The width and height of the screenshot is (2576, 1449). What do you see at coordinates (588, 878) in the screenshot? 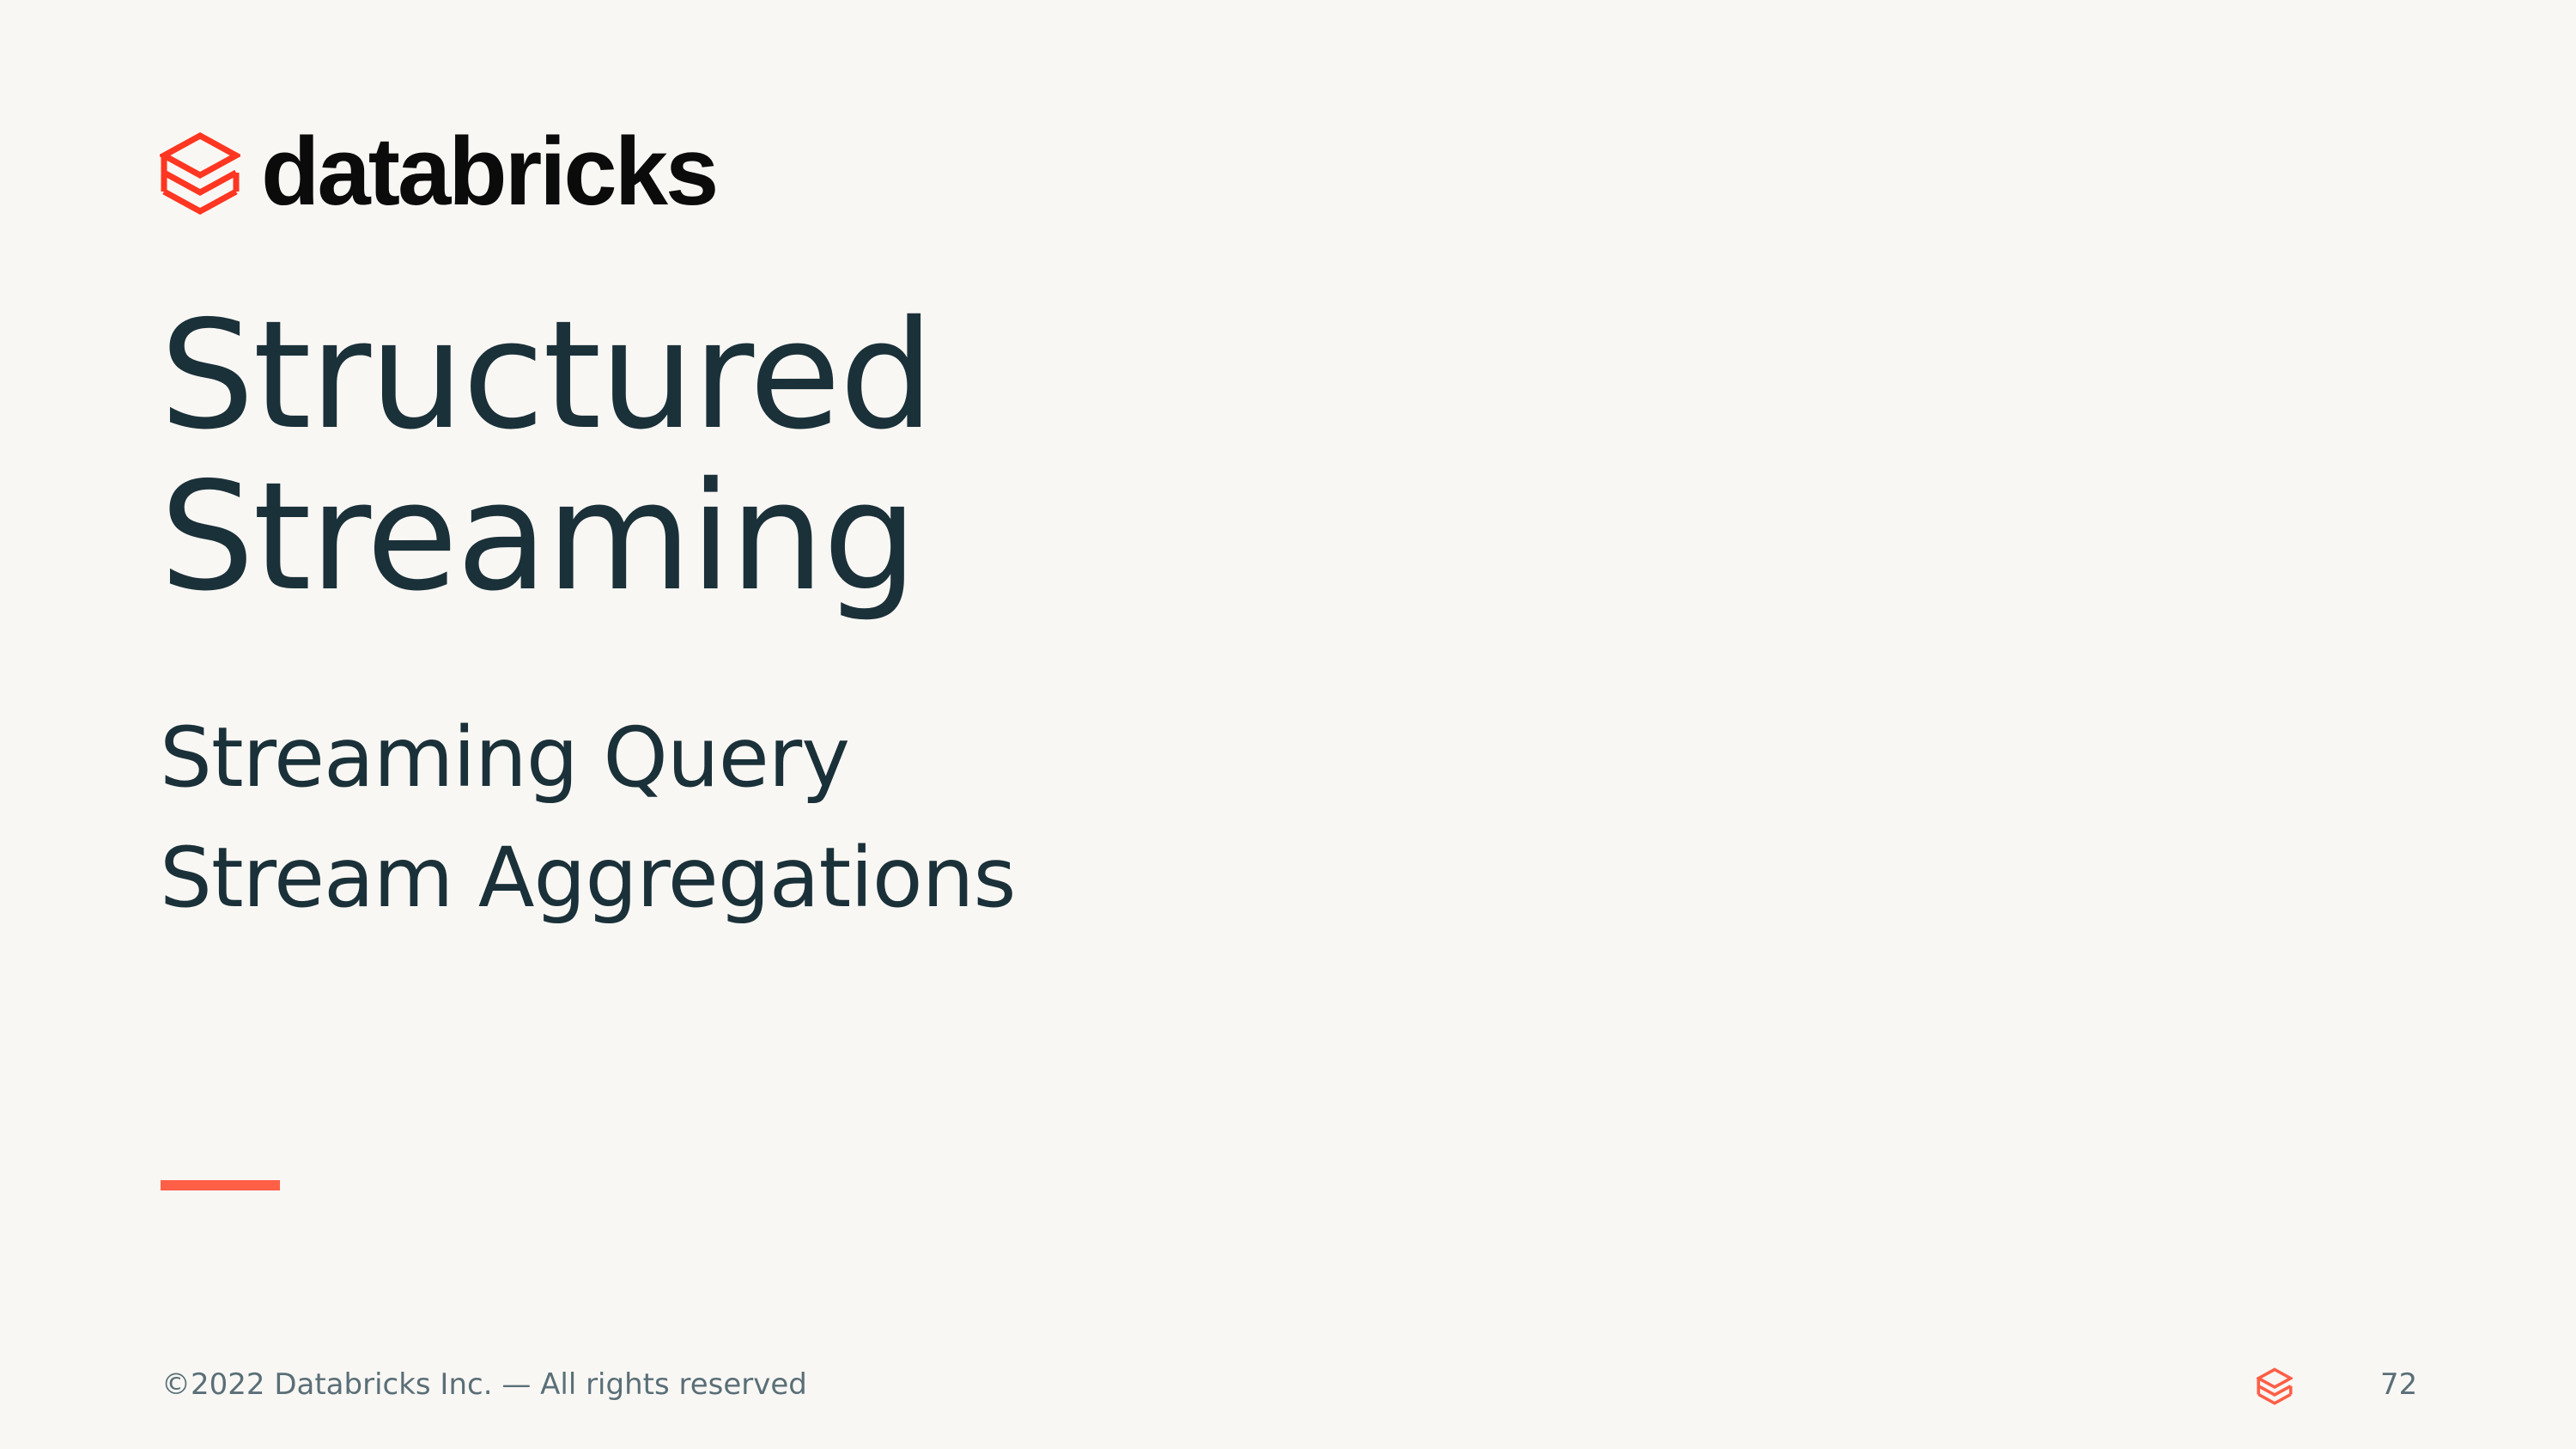
I see `topic-item: Stream Aggregations` at bounding box center [588, 878].